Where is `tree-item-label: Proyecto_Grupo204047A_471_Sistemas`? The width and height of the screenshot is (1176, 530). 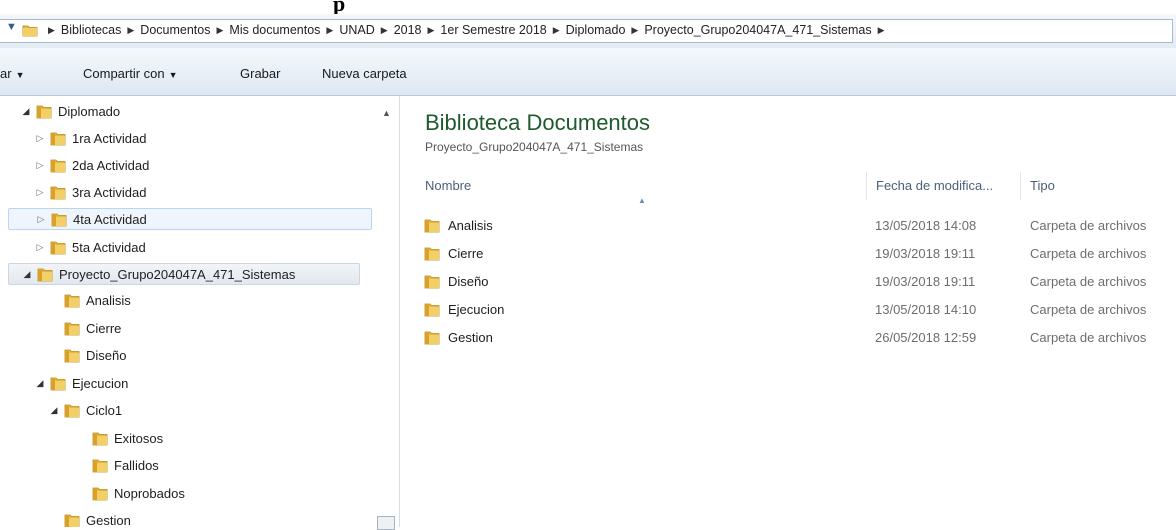
tree-item-label: Proyecto_Grupo204047A_471_Sistemas is located at coordinates (177, 274).